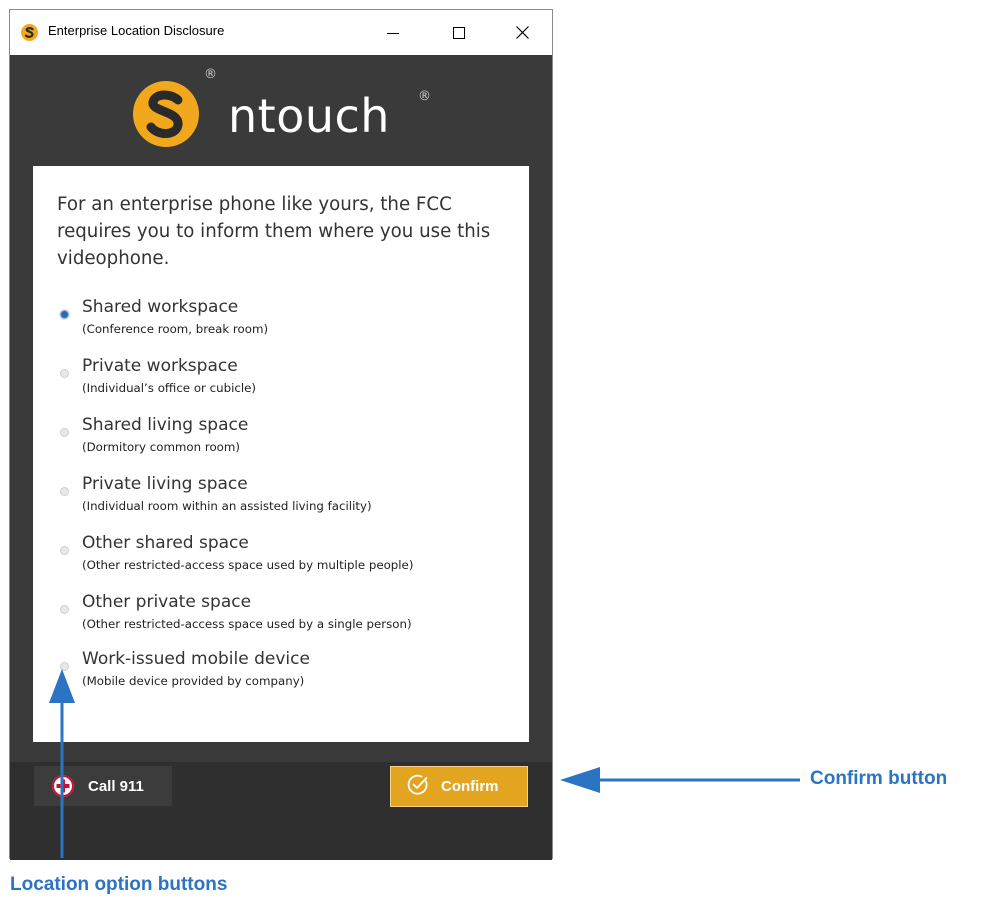 This screenshot has height=900, width=988. I want to click on arrow-left-icon, so click(680, 780).